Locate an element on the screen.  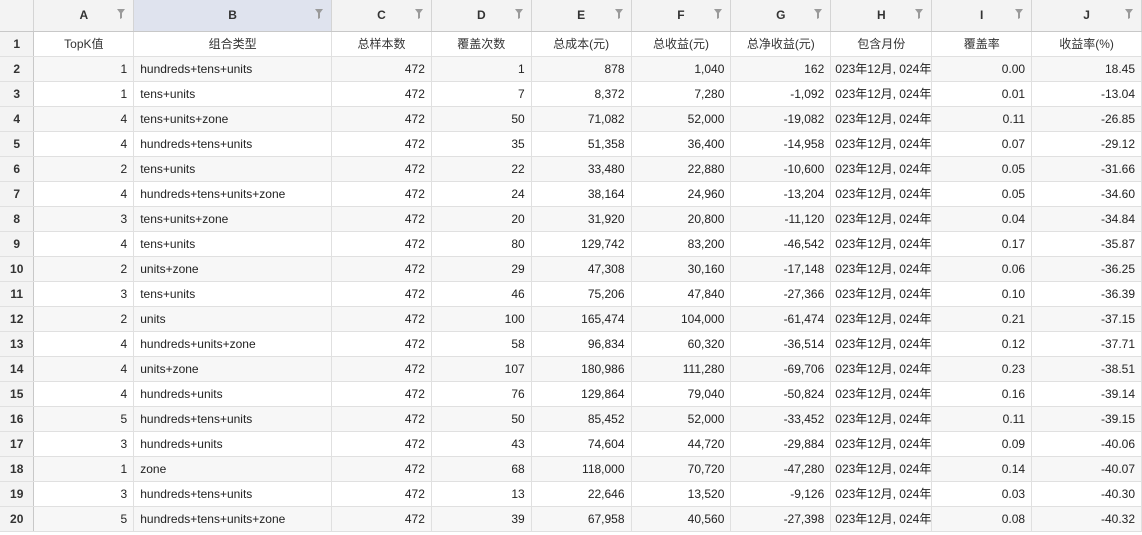
table-cell: hundreds+tens+units is located at coordinates (233, 494).